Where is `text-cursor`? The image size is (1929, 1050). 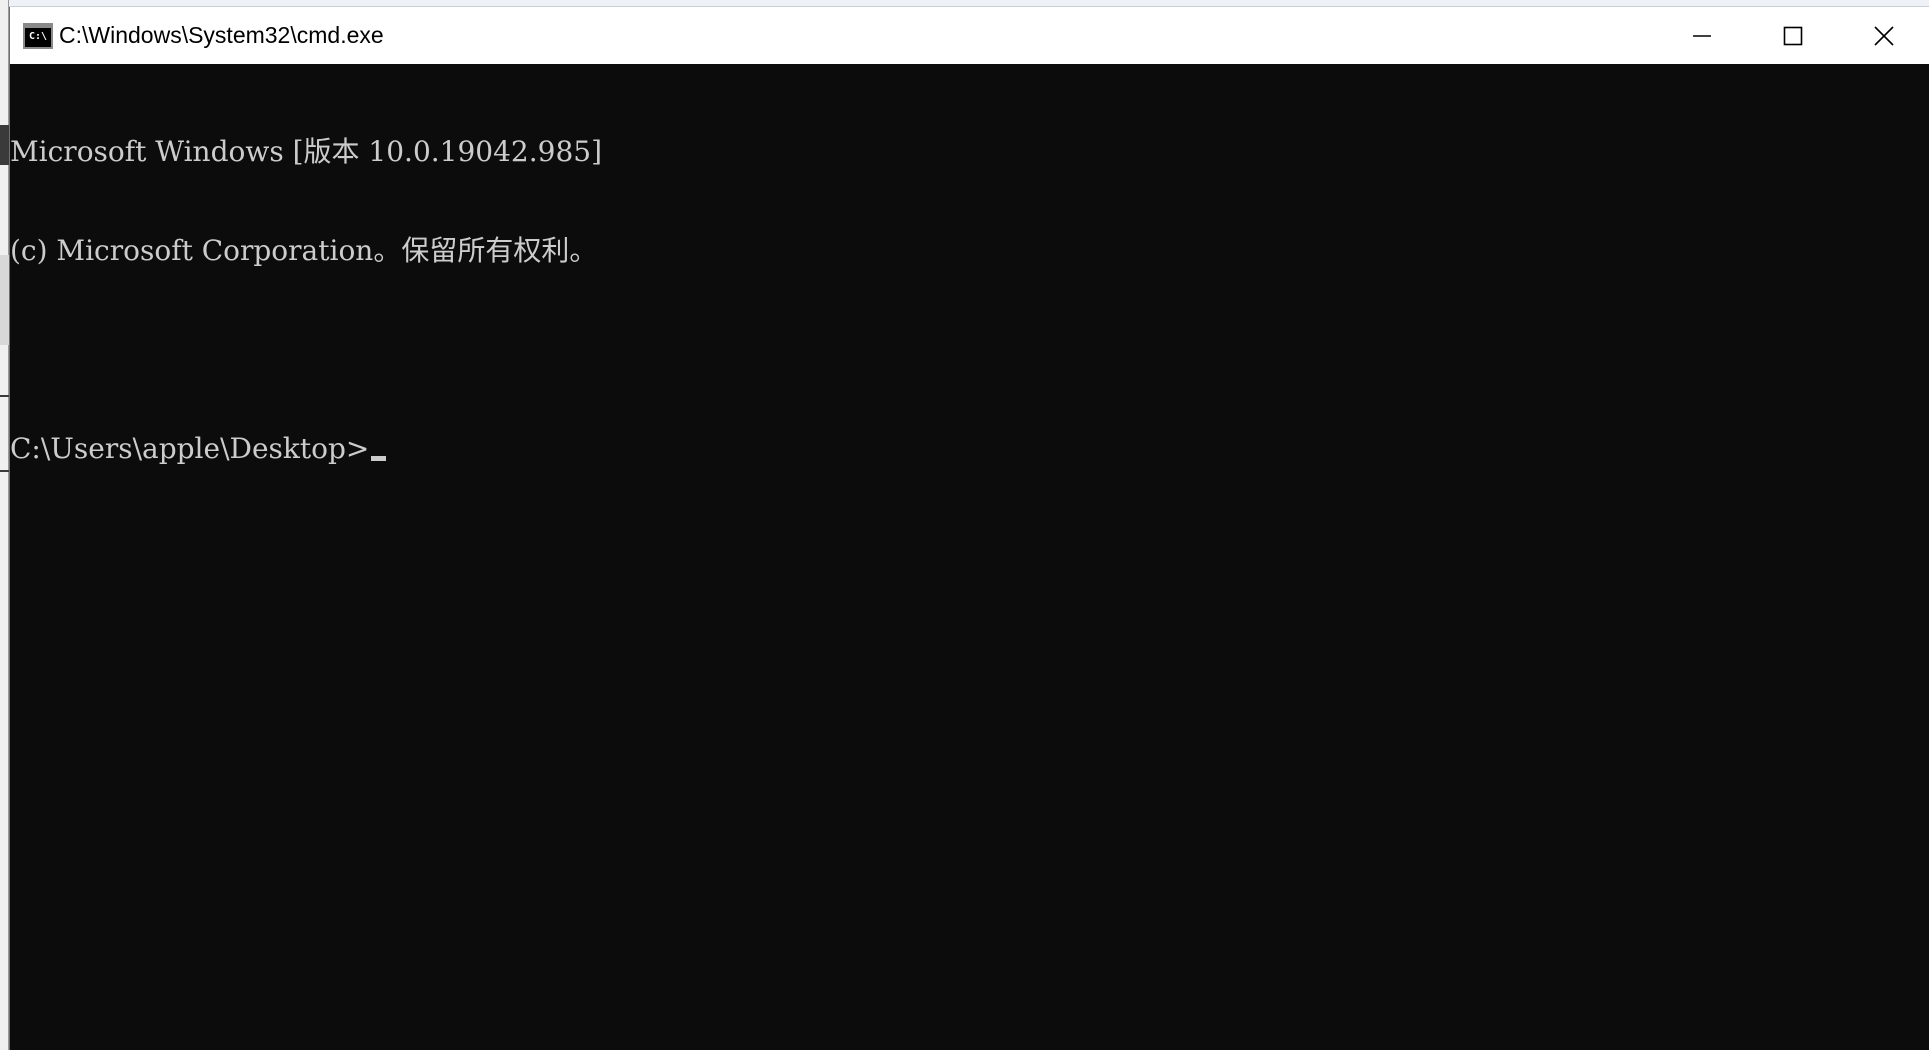
text-cursor is located at coordinates (379, 458).